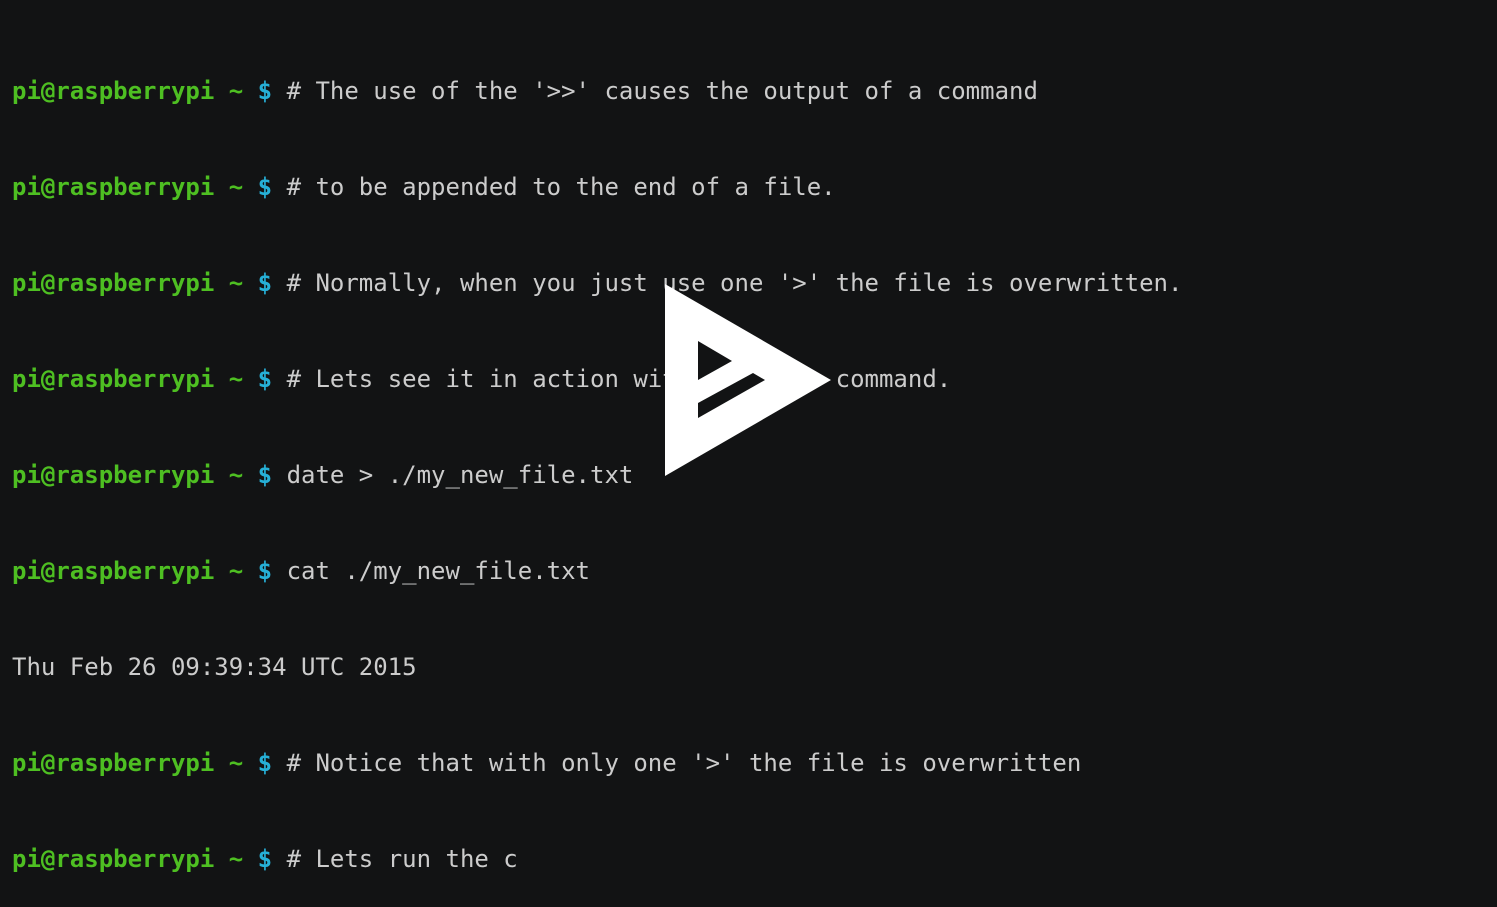  What do you see at coordinates (402, 859) in the screenshot?
I see `command-text: # Lets run the c` at bounding box center [402, 859].